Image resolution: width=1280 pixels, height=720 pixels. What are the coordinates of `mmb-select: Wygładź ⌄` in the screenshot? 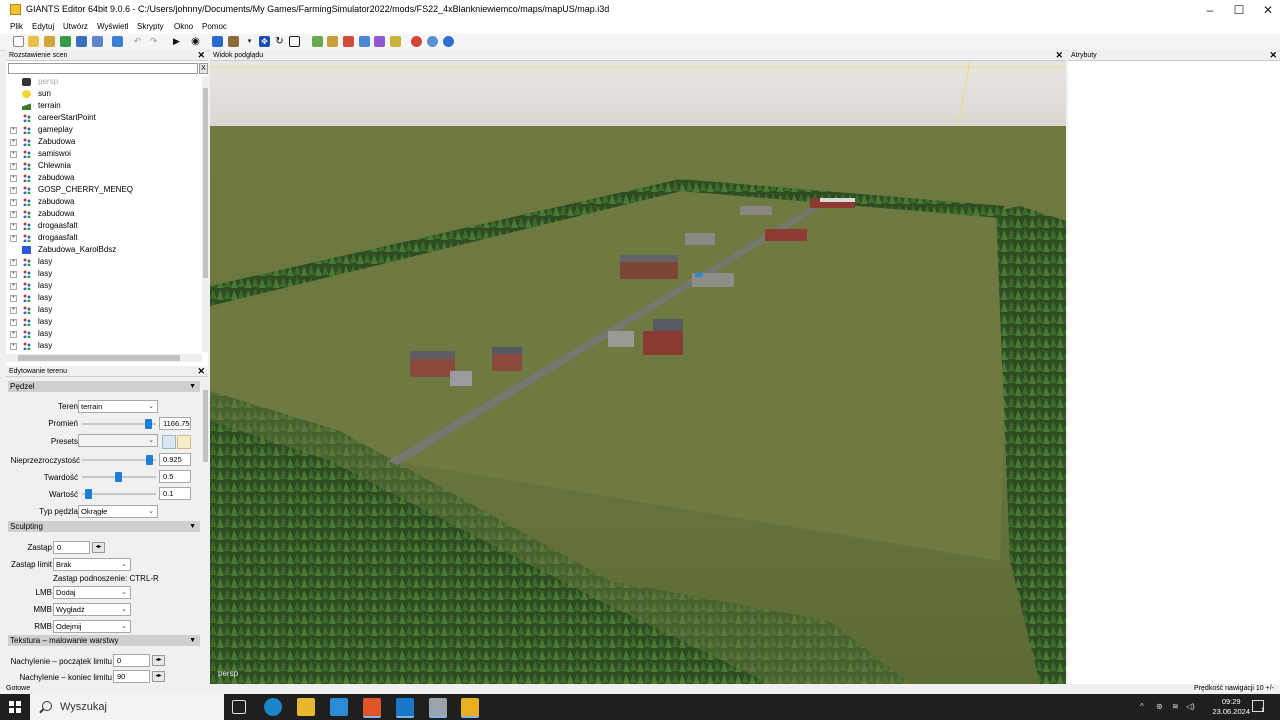 It's located at (92, 609).